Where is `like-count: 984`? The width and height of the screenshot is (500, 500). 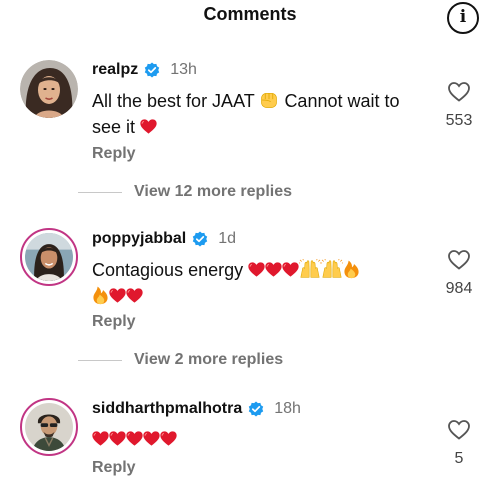 like-count: 984 is located at coordinates (459, 288).